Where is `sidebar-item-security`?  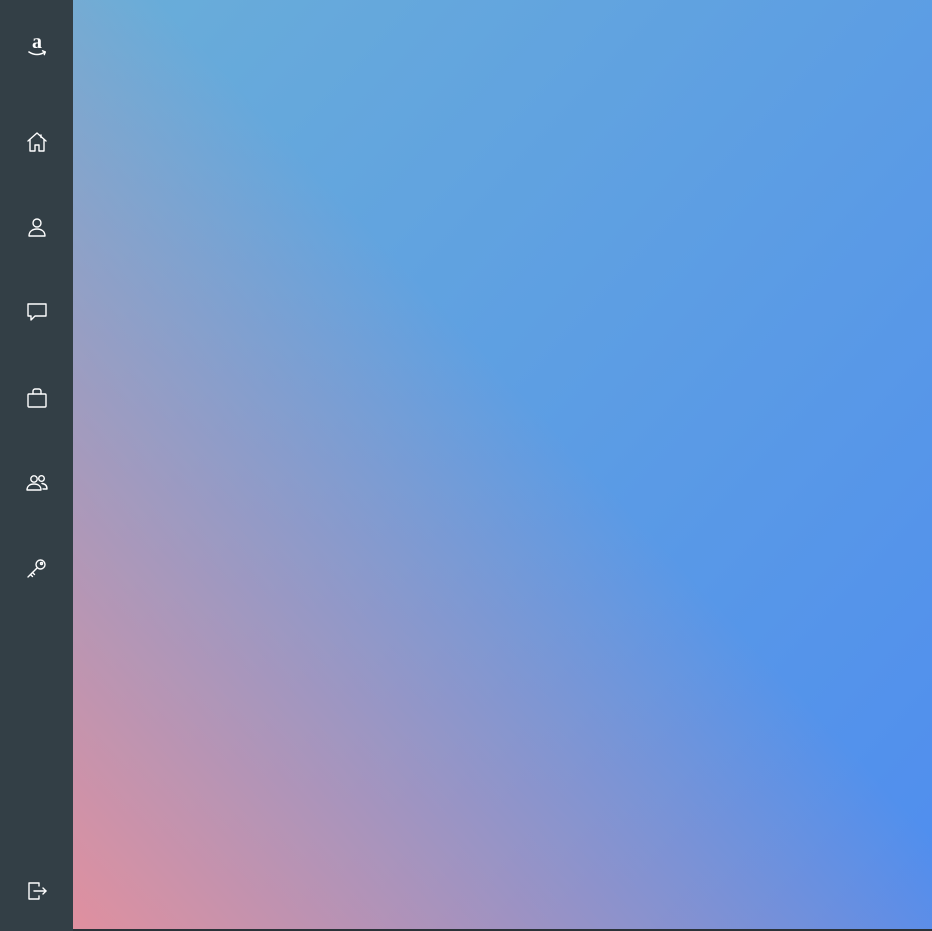
sidebar-item-security is located at coordinates (36, 568).